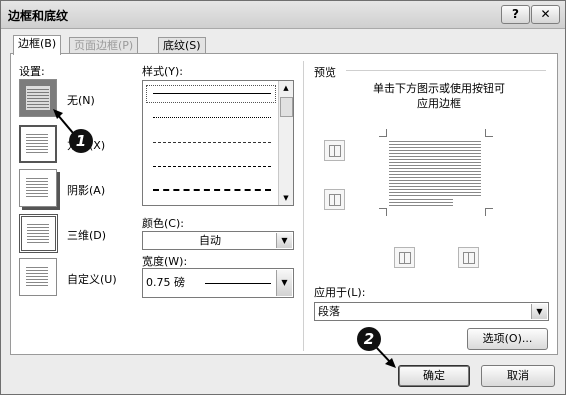 The width and height of the screenshot is (566, 395). What do you see at coordinates (369, 339) in the screenshot?
I see `callout-badge-2: 2` at bounding box center [369, 339].